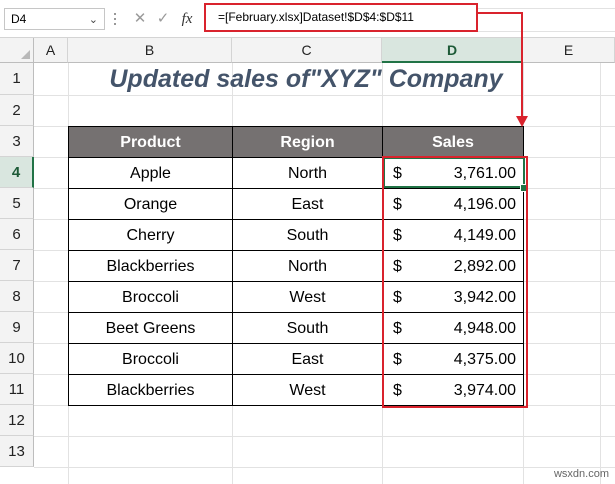  Describe the element at coordinates (187, 19) in the screenshot. I see `insert-function-icon: fx` at that location.